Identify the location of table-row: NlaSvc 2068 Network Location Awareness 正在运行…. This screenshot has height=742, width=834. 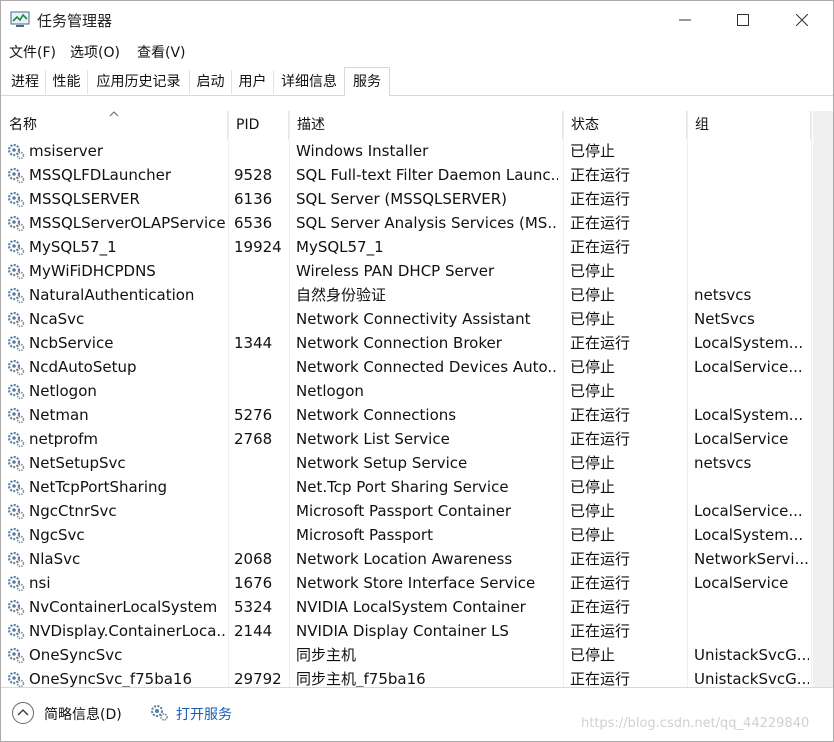
(406, 559).